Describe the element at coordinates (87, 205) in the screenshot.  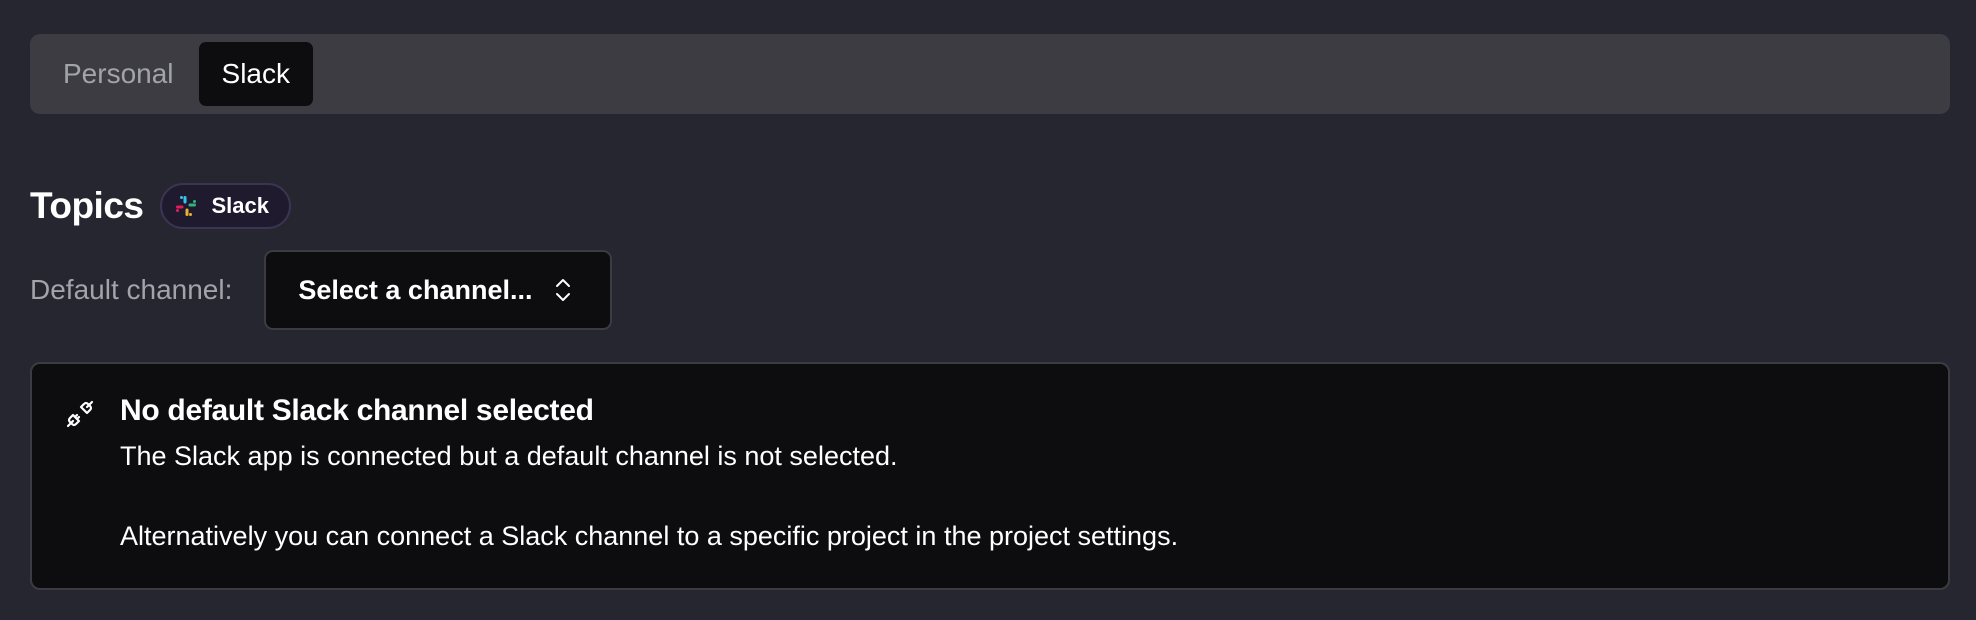
I see `section-title: Topics` at that location.